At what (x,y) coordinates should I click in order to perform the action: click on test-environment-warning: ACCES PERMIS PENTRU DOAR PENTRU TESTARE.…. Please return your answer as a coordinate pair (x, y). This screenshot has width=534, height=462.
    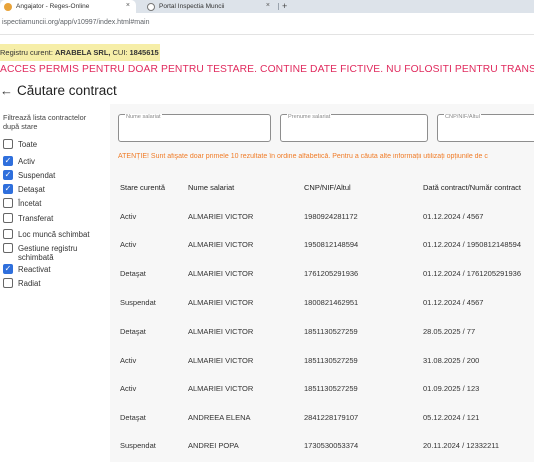
    Looking at the image, I should click on (267, 69).